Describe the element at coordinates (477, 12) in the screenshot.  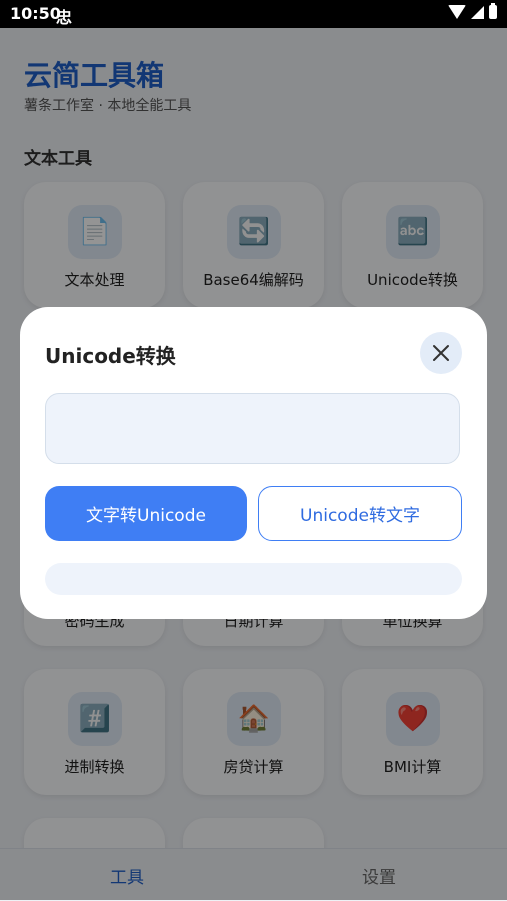
I see `cellular-signal-icon` at that location.